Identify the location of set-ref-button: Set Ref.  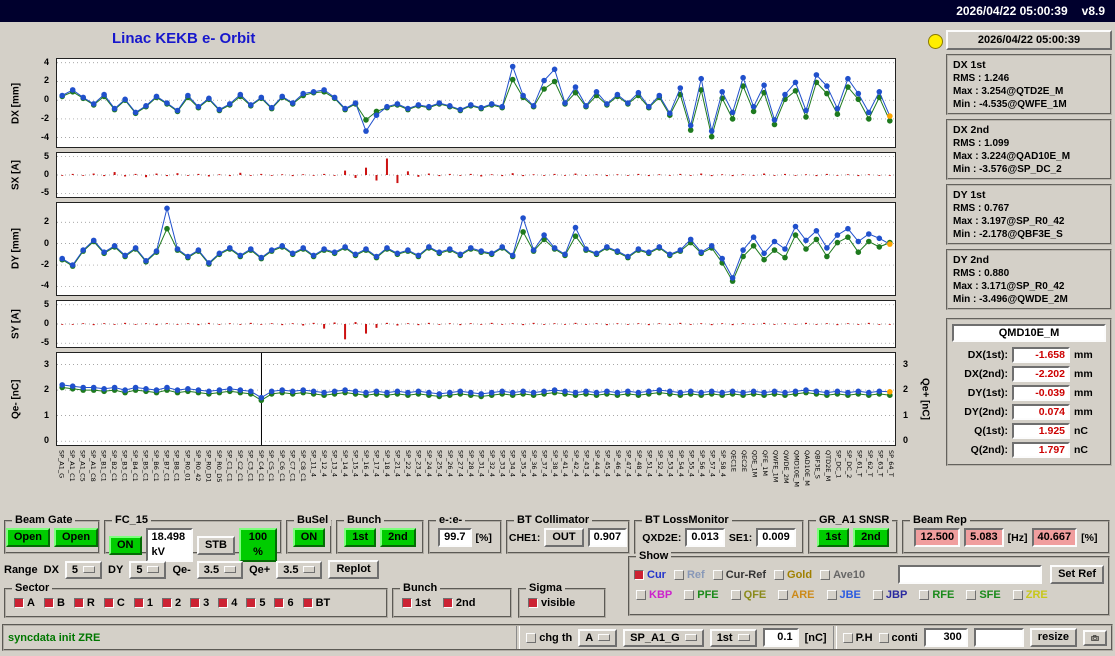
(1077, 574).